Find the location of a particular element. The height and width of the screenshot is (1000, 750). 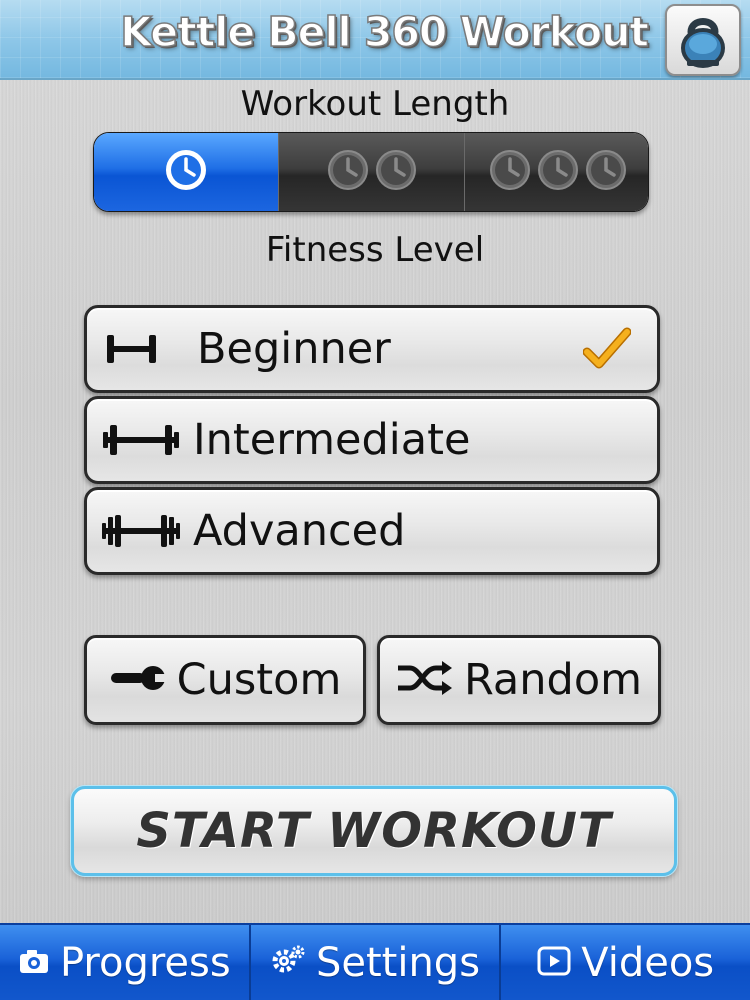

custom-button: Custom is located at coordinates (225, 680).